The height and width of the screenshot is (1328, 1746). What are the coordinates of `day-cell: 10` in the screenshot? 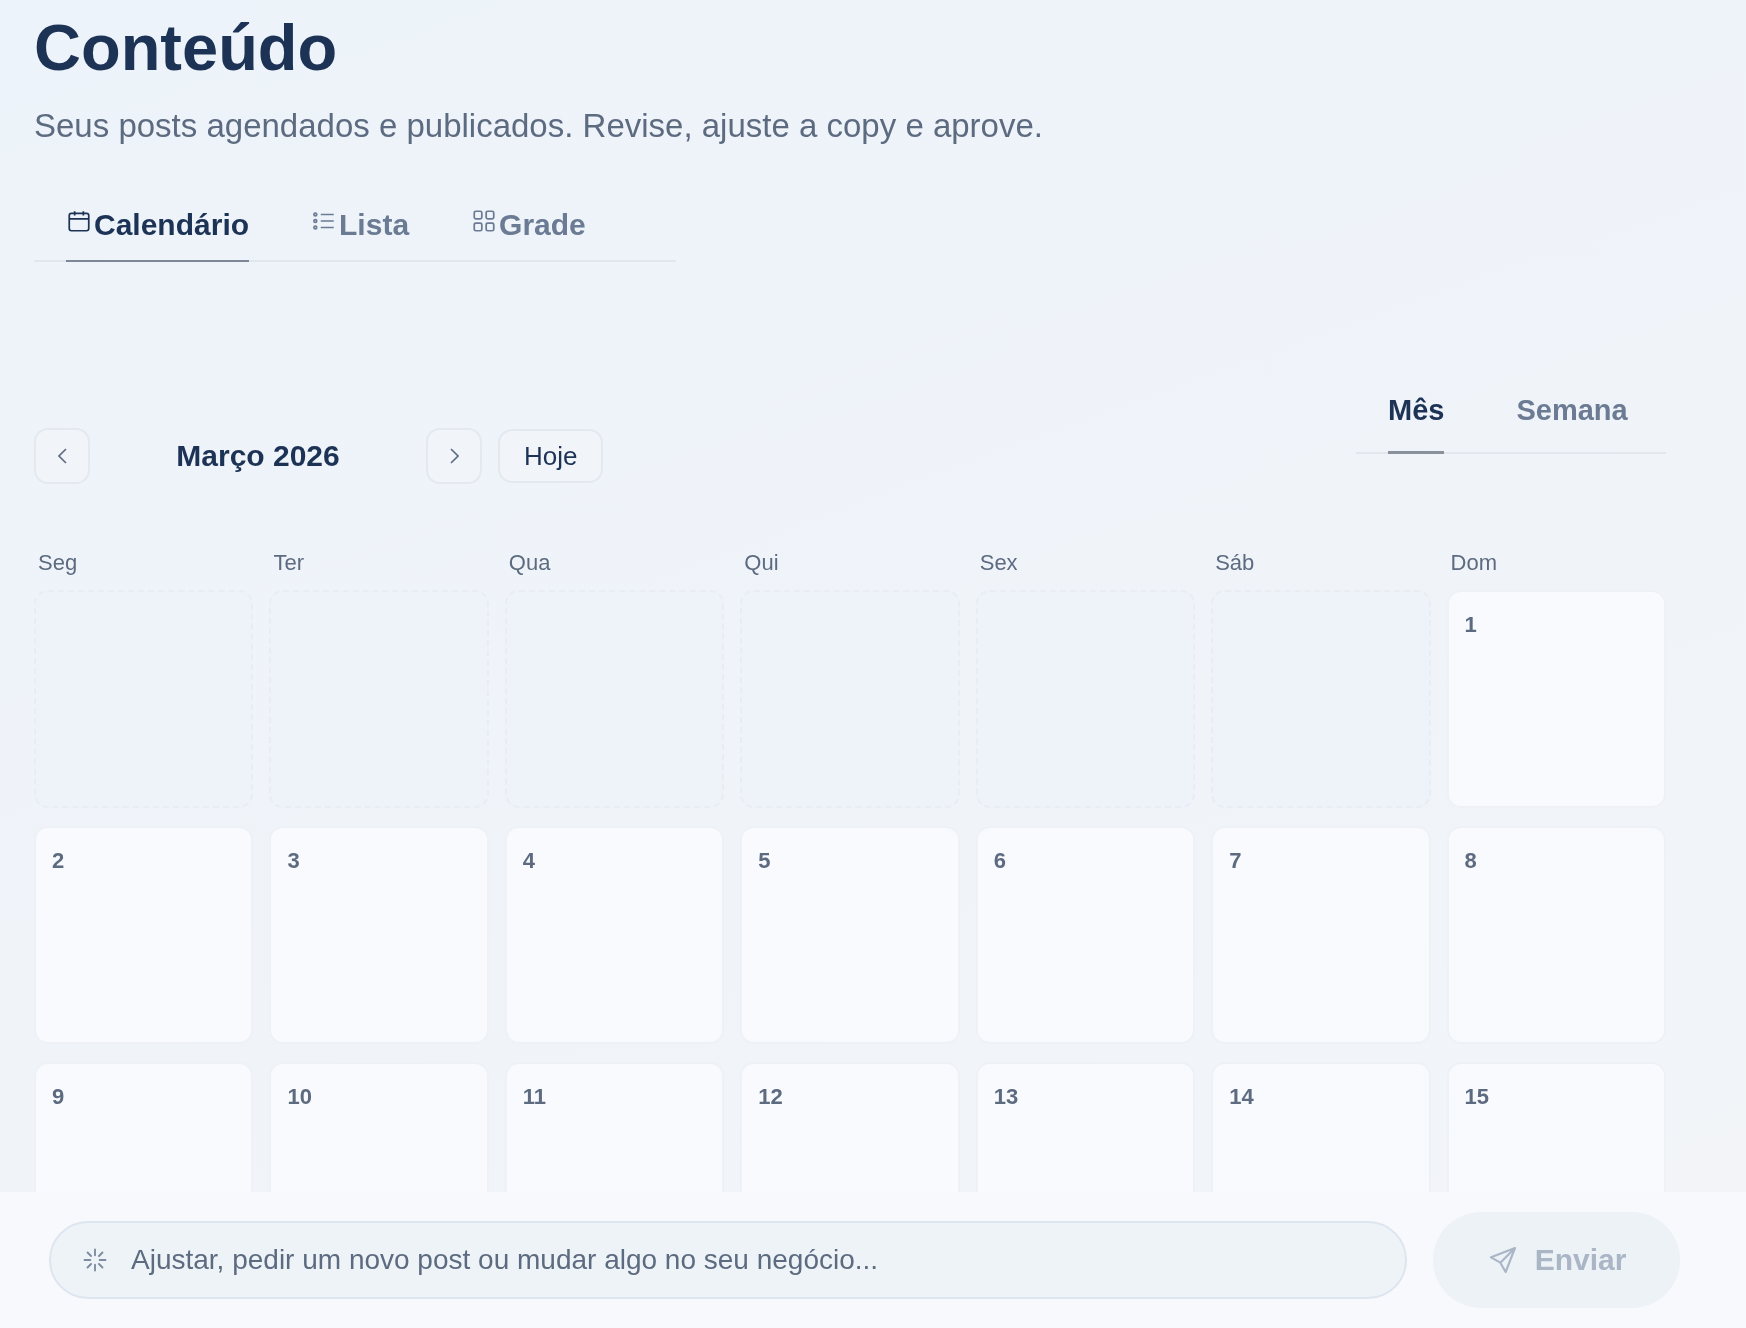 It's located at (379, 1127).